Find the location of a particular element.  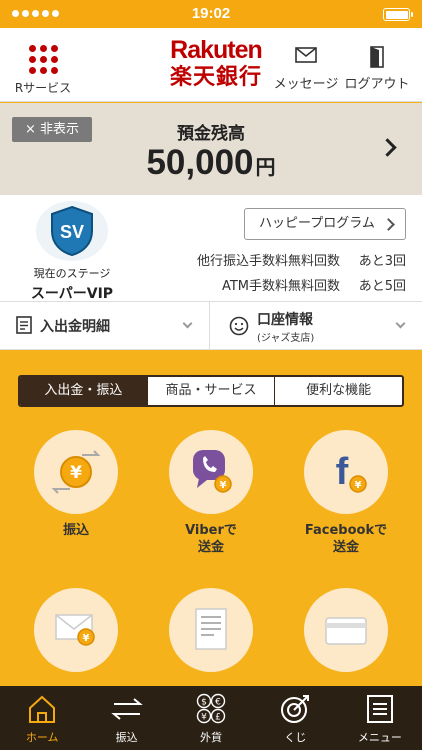

feature-tabs: 入出金・振込 商品・サービス 便利な機能 is located at coordinates (211, 391).